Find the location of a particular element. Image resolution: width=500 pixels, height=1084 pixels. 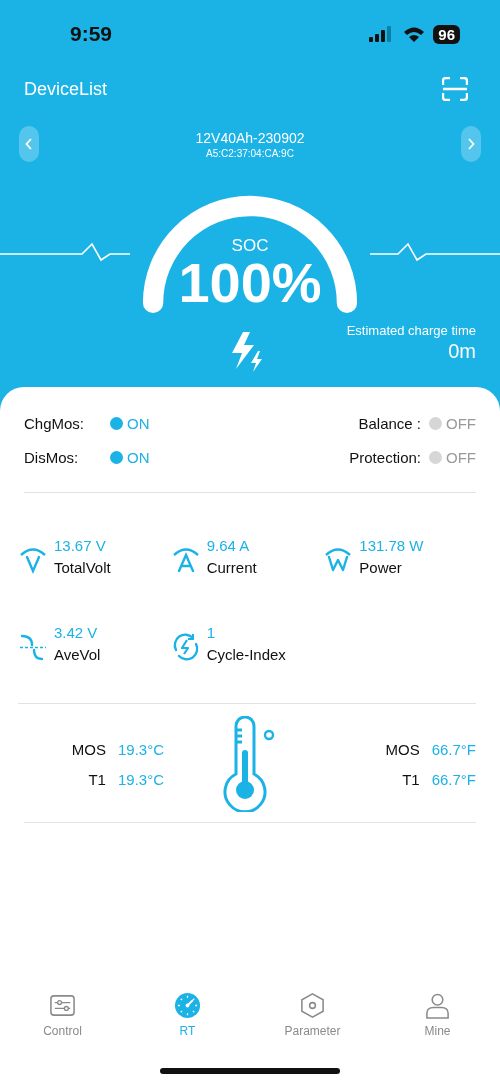

switch-label: Protection: is located at coordinates (385, 457).